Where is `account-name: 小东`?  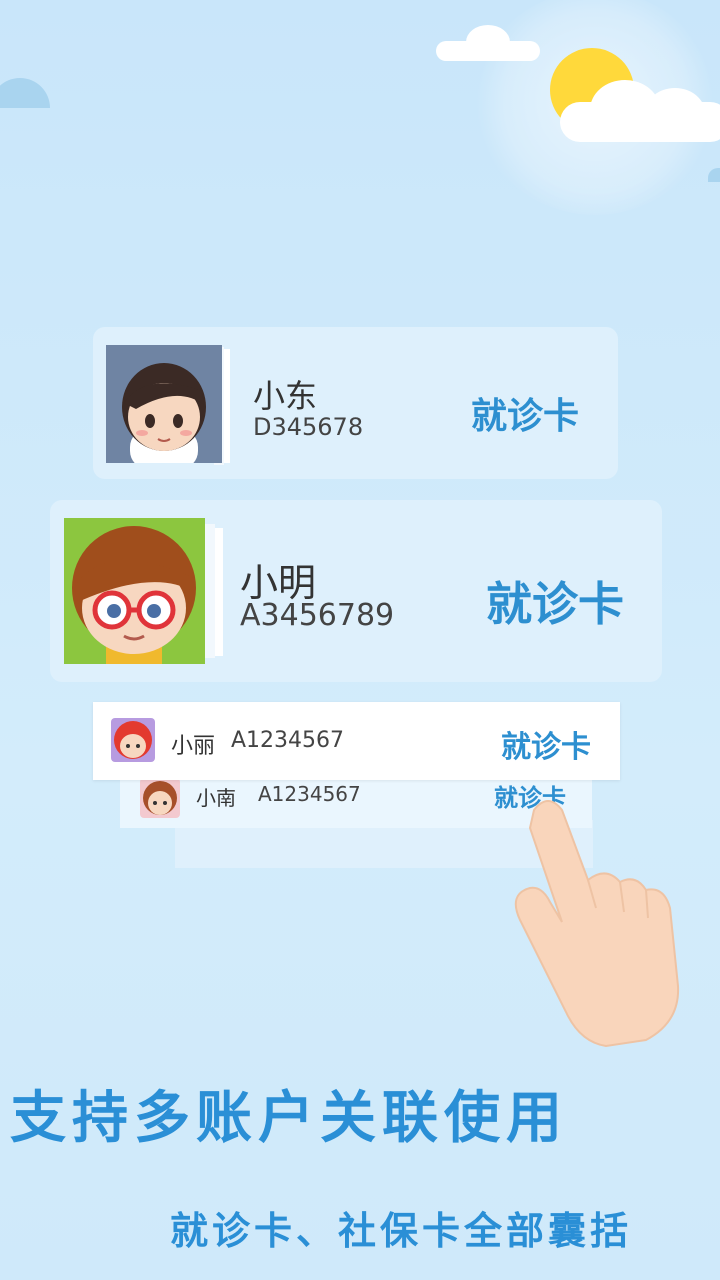 account-name: 小东 is located at coordinates (285, 396).